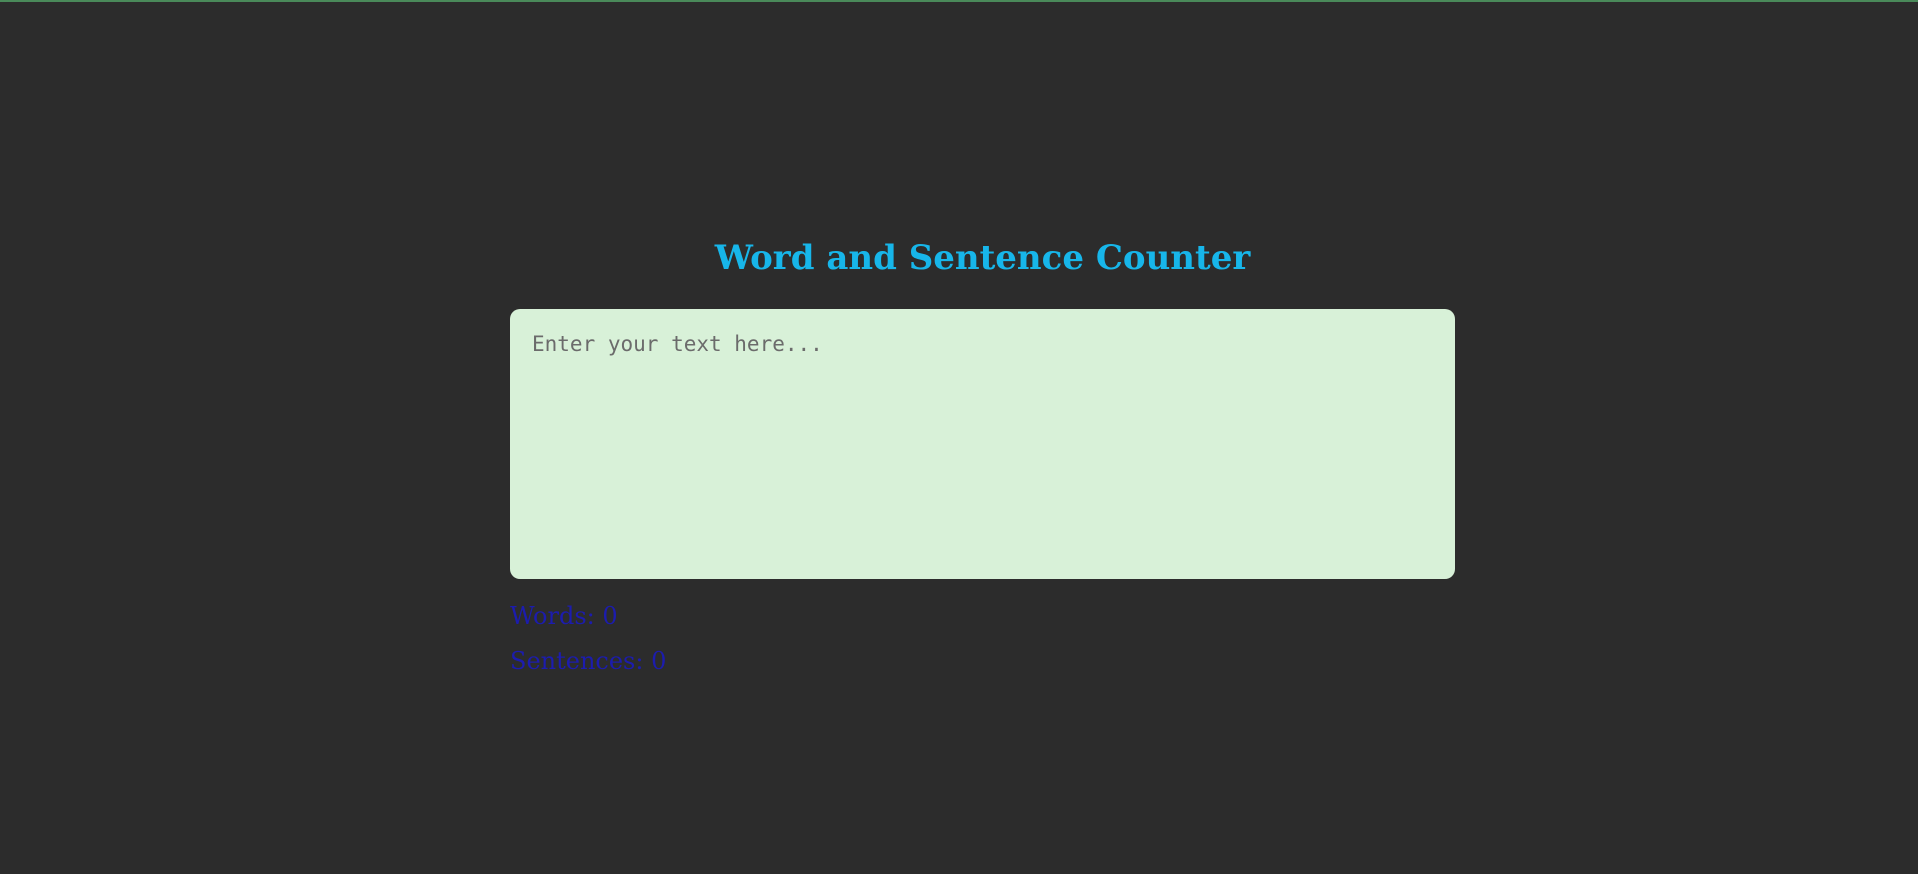  I want to click on word-count-label: Words:, so click(556, 616).